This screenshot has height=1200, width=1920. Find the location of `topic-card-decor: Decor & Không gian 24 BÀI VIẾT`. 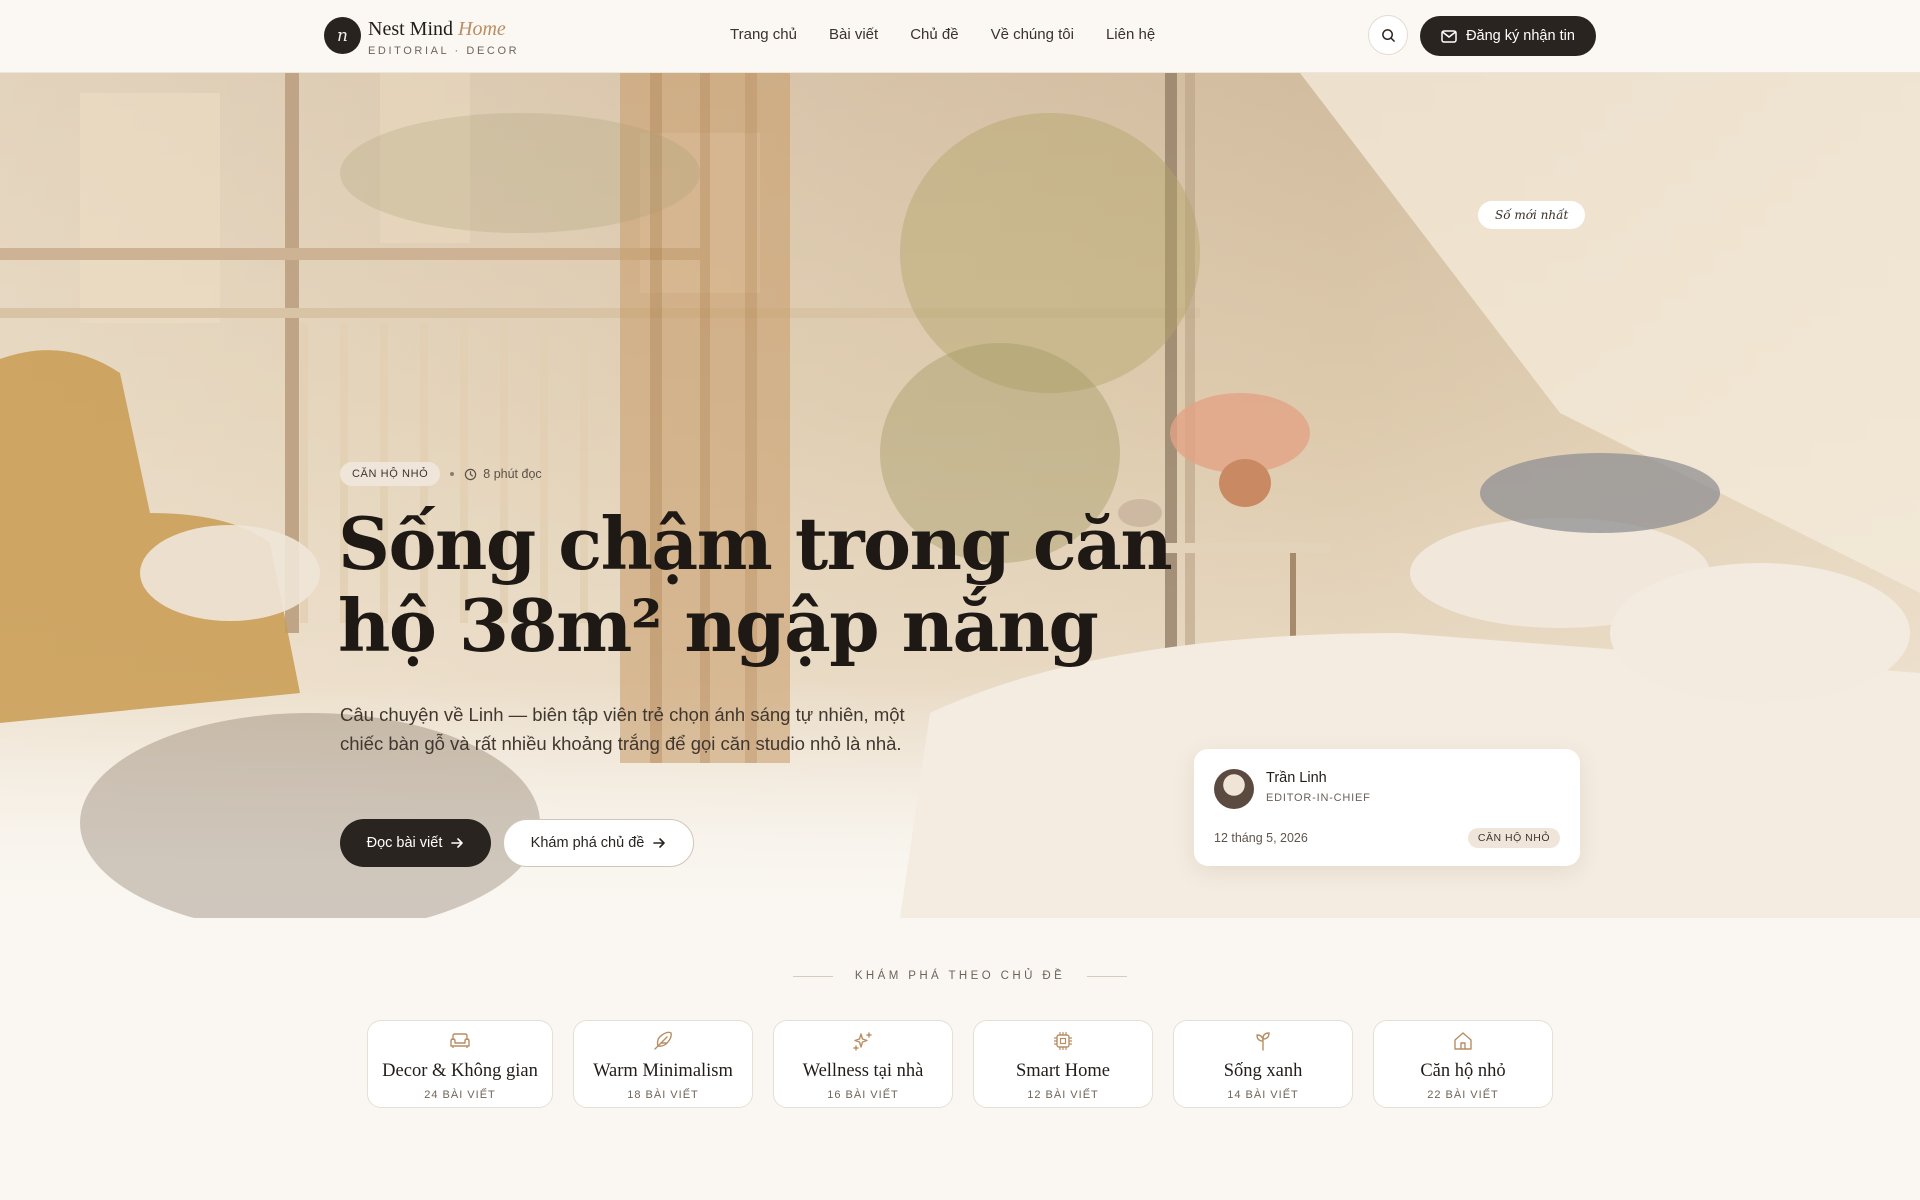

topic-card-decor: Decor & Không gian 24 BÀI VIẾT is located at coordinates (460, 1064).